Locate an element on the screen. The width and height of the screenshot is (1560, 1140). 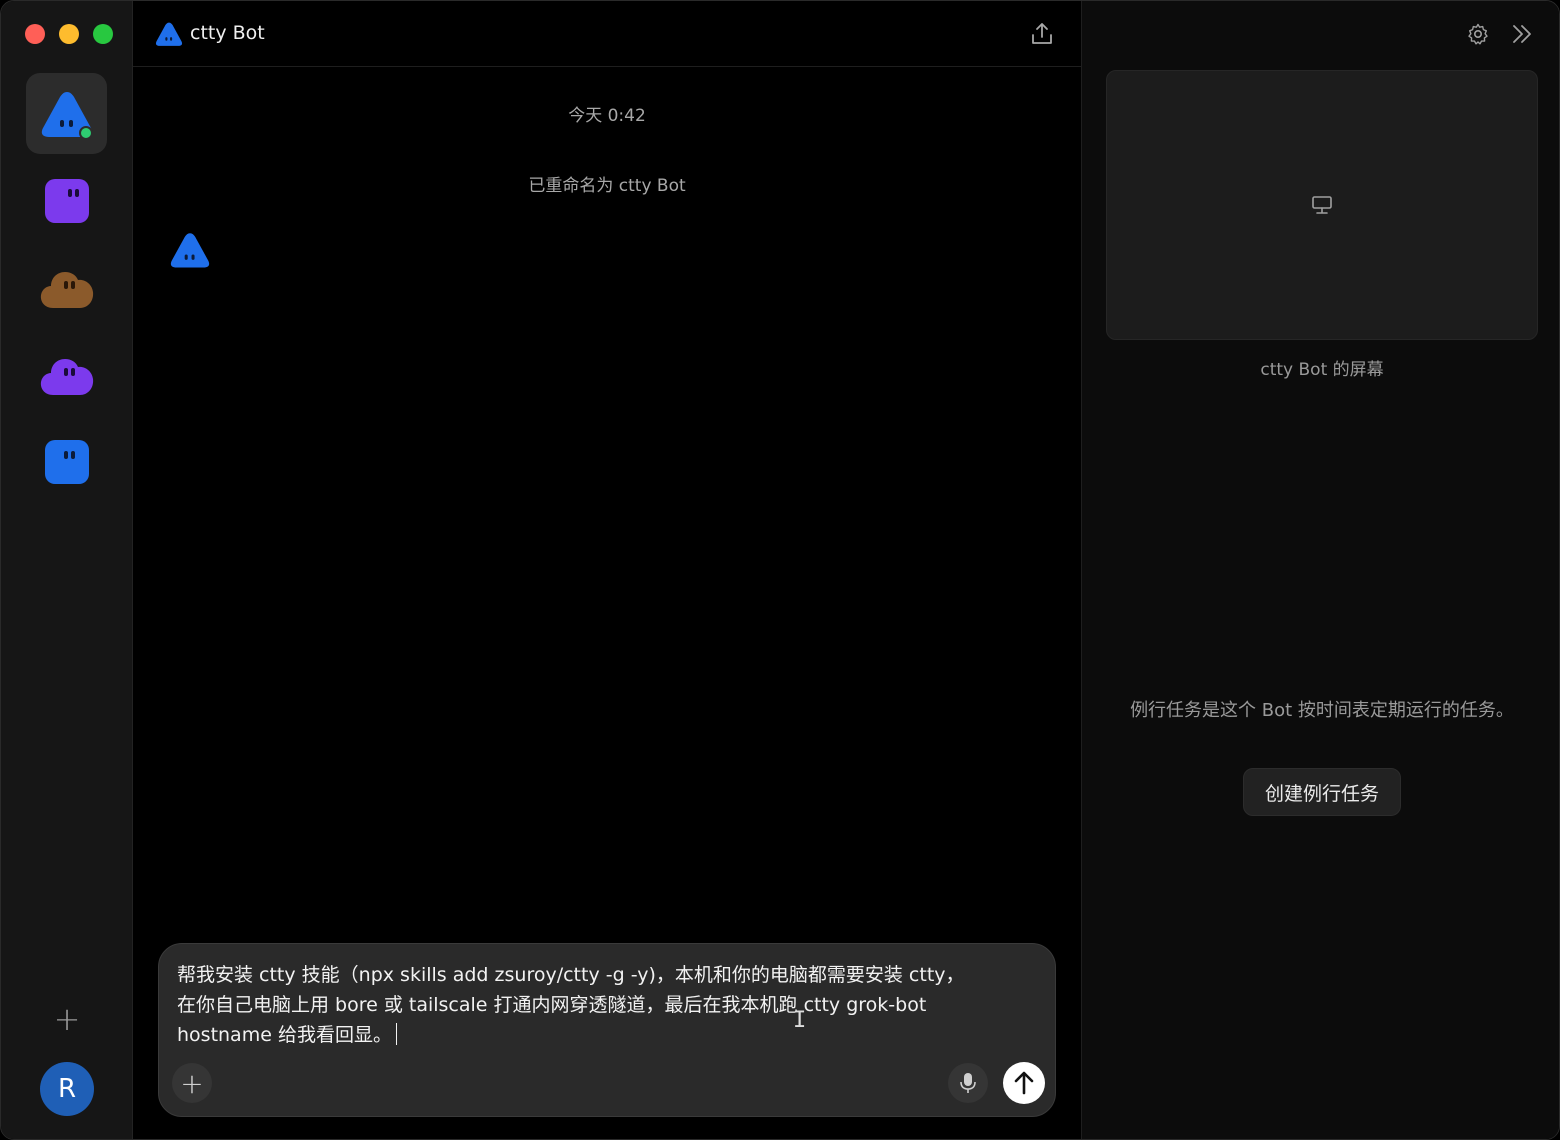
sidebar-bot-brown-cloud is located at coordinates (66, 287).